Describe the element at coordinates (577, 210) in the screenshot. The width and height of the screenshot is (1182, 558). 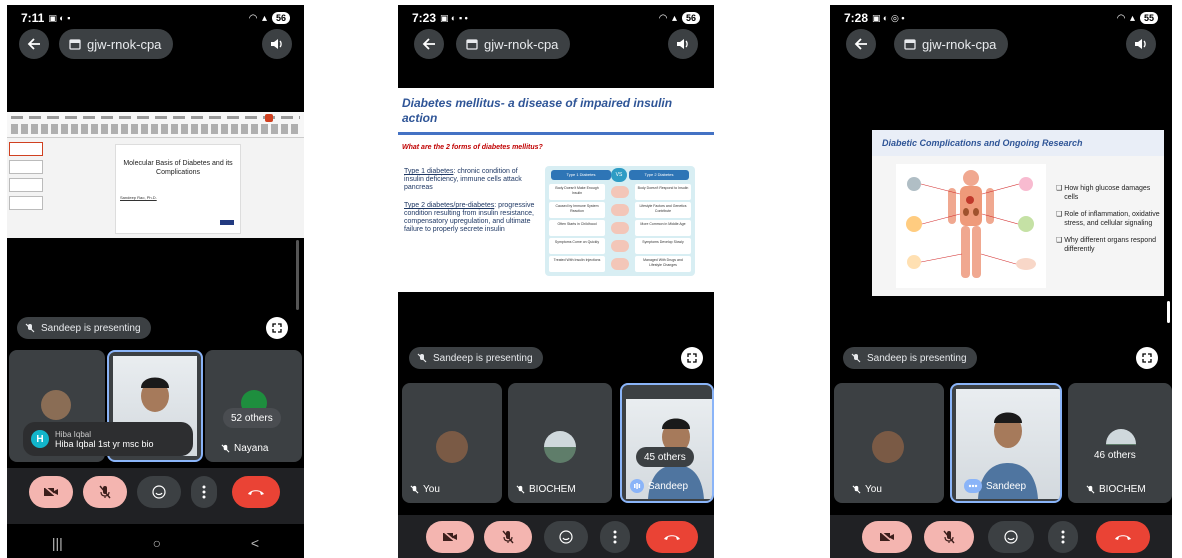
I see `type1-fact: Caused by Immune System Reaction` at that location.